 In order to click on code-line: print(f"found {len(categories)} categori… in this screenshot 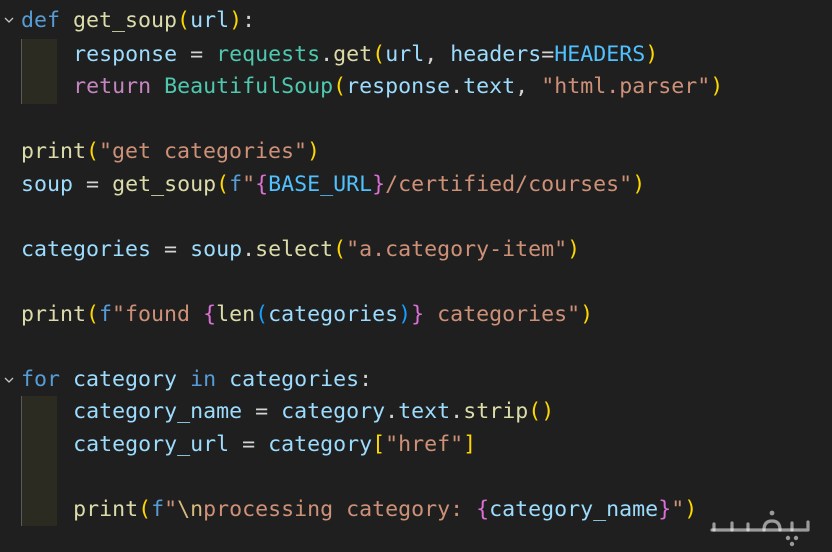, I will do `click(307, 315)`.